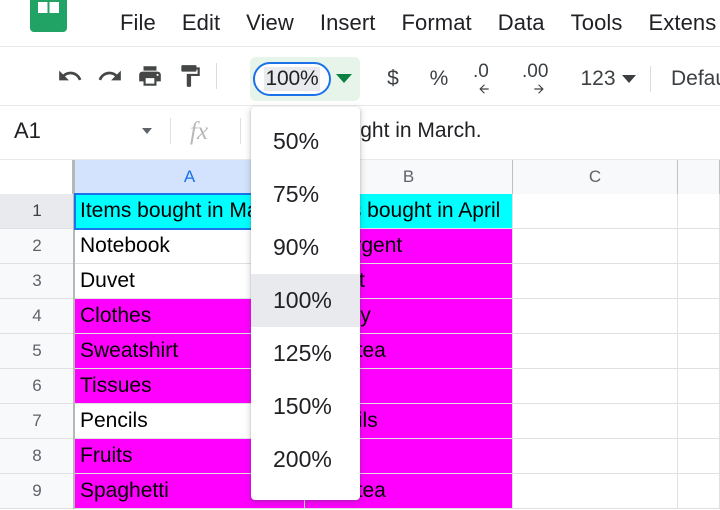  I want to click on fx-icon: fx, so click(199, 131).